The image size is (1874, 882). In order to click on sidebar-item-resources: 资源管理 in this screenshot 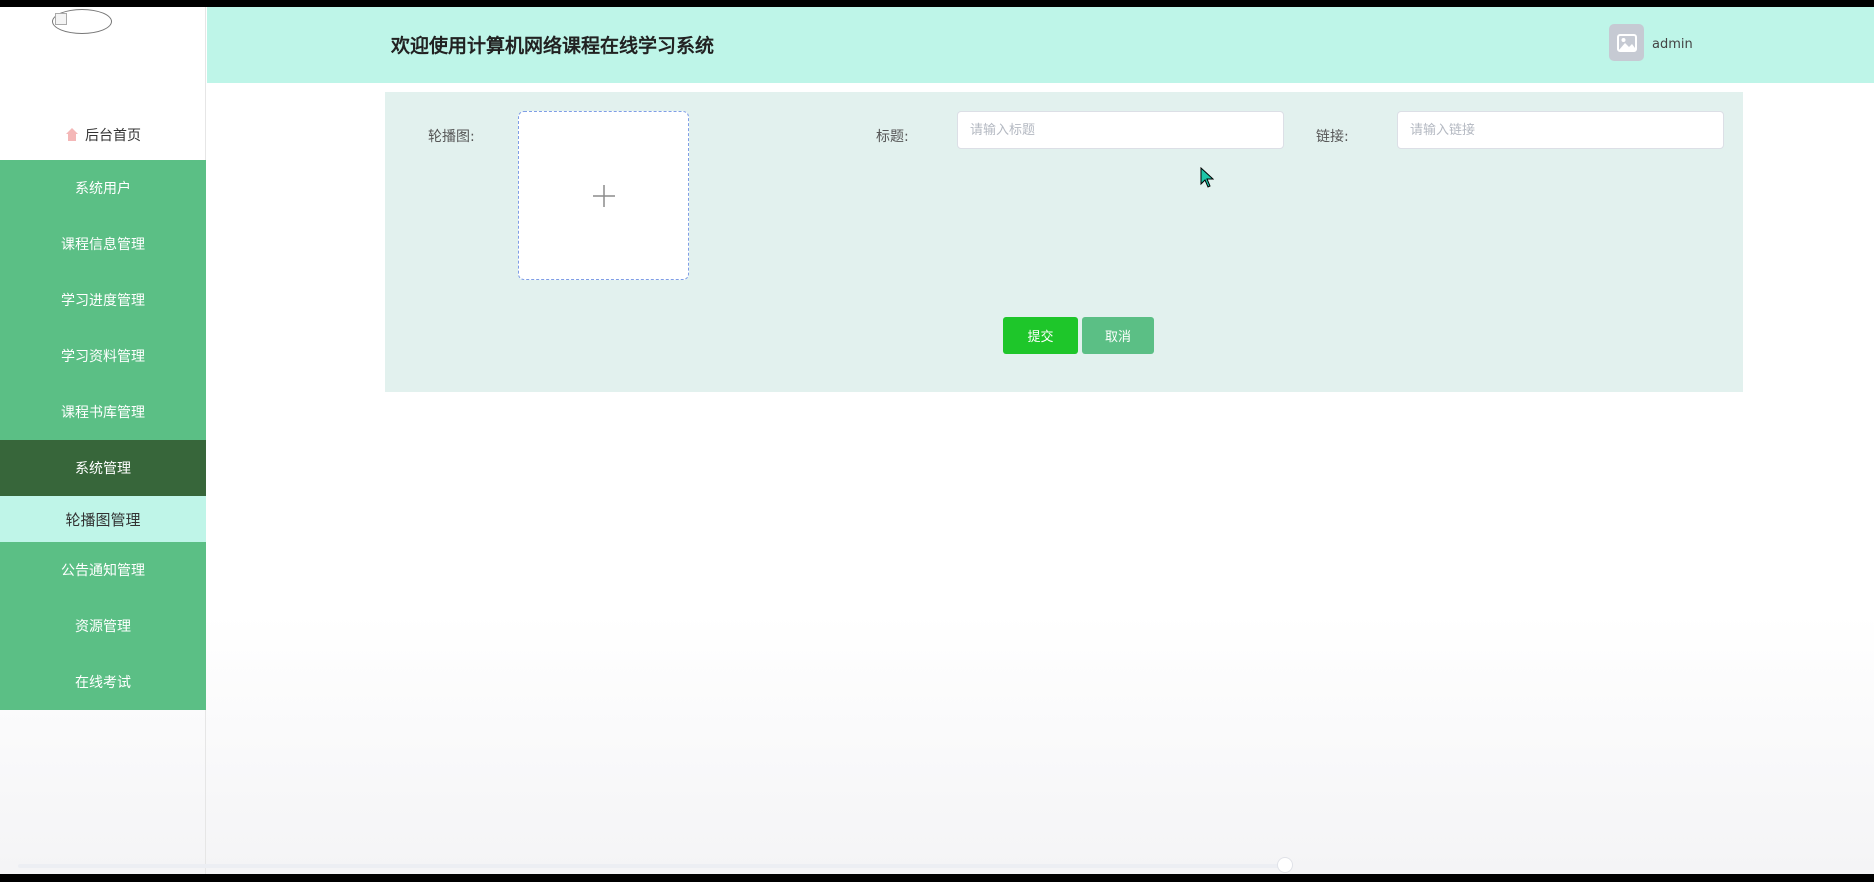, I will do `click(103, 626)`.